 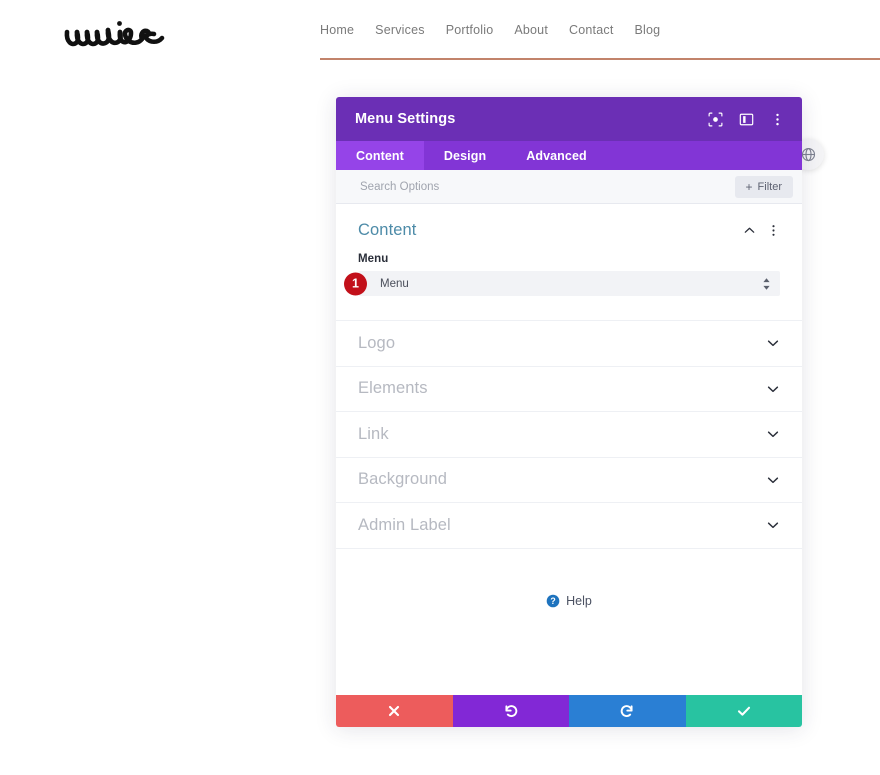 What do you see at coordinates (387, 230) in the screenshot?
I see `content-group-title: Content` at bounding box center [387, 230].